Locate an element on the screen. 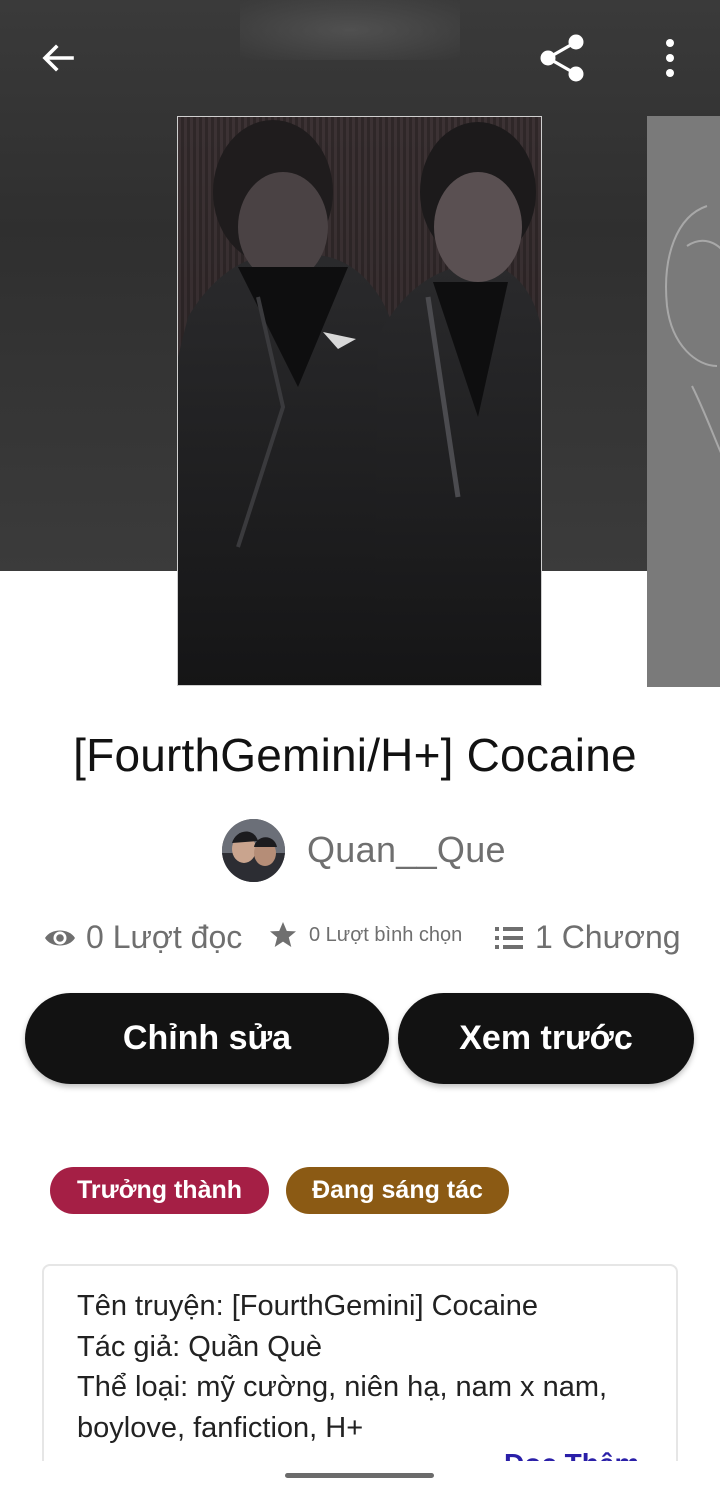  reads-count: 0 Lượt đọc is located at coordinates (164, 937).